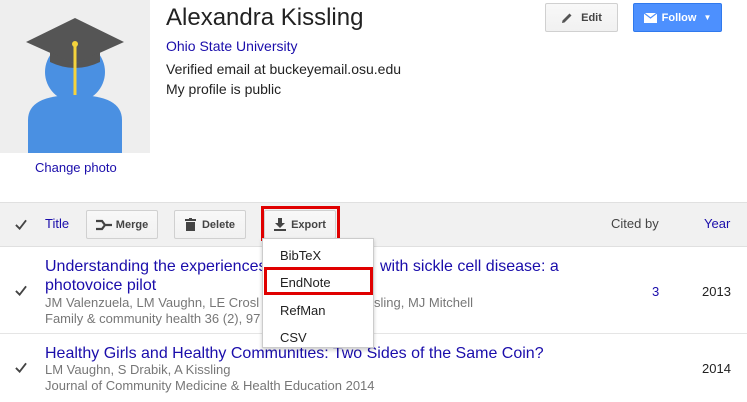  What do you see at coordinates (232, 46) in the screenshot?
I see `affiliation-link: Ohio State University` at bounding box center [232, 46].